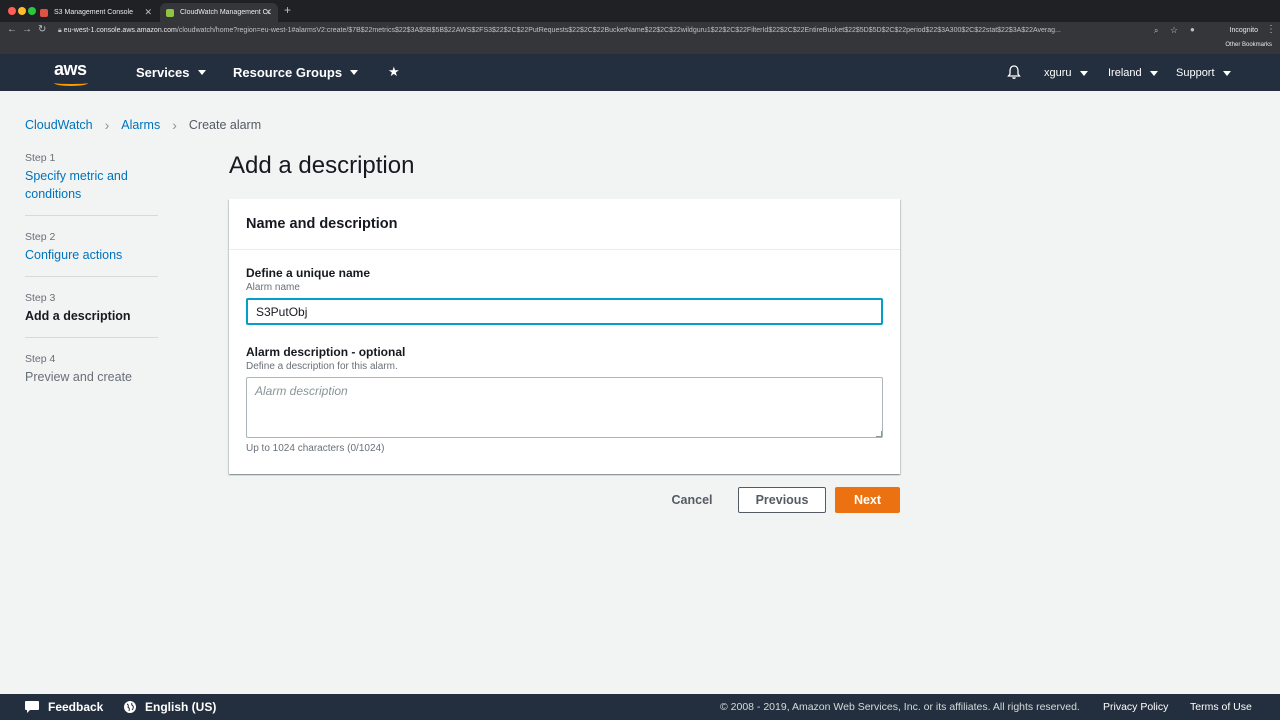 This screenshot has width=1280, height=720. Describe the element at coordinates (867, 500) in the screenshot. I see `next-button: Next` at that location.